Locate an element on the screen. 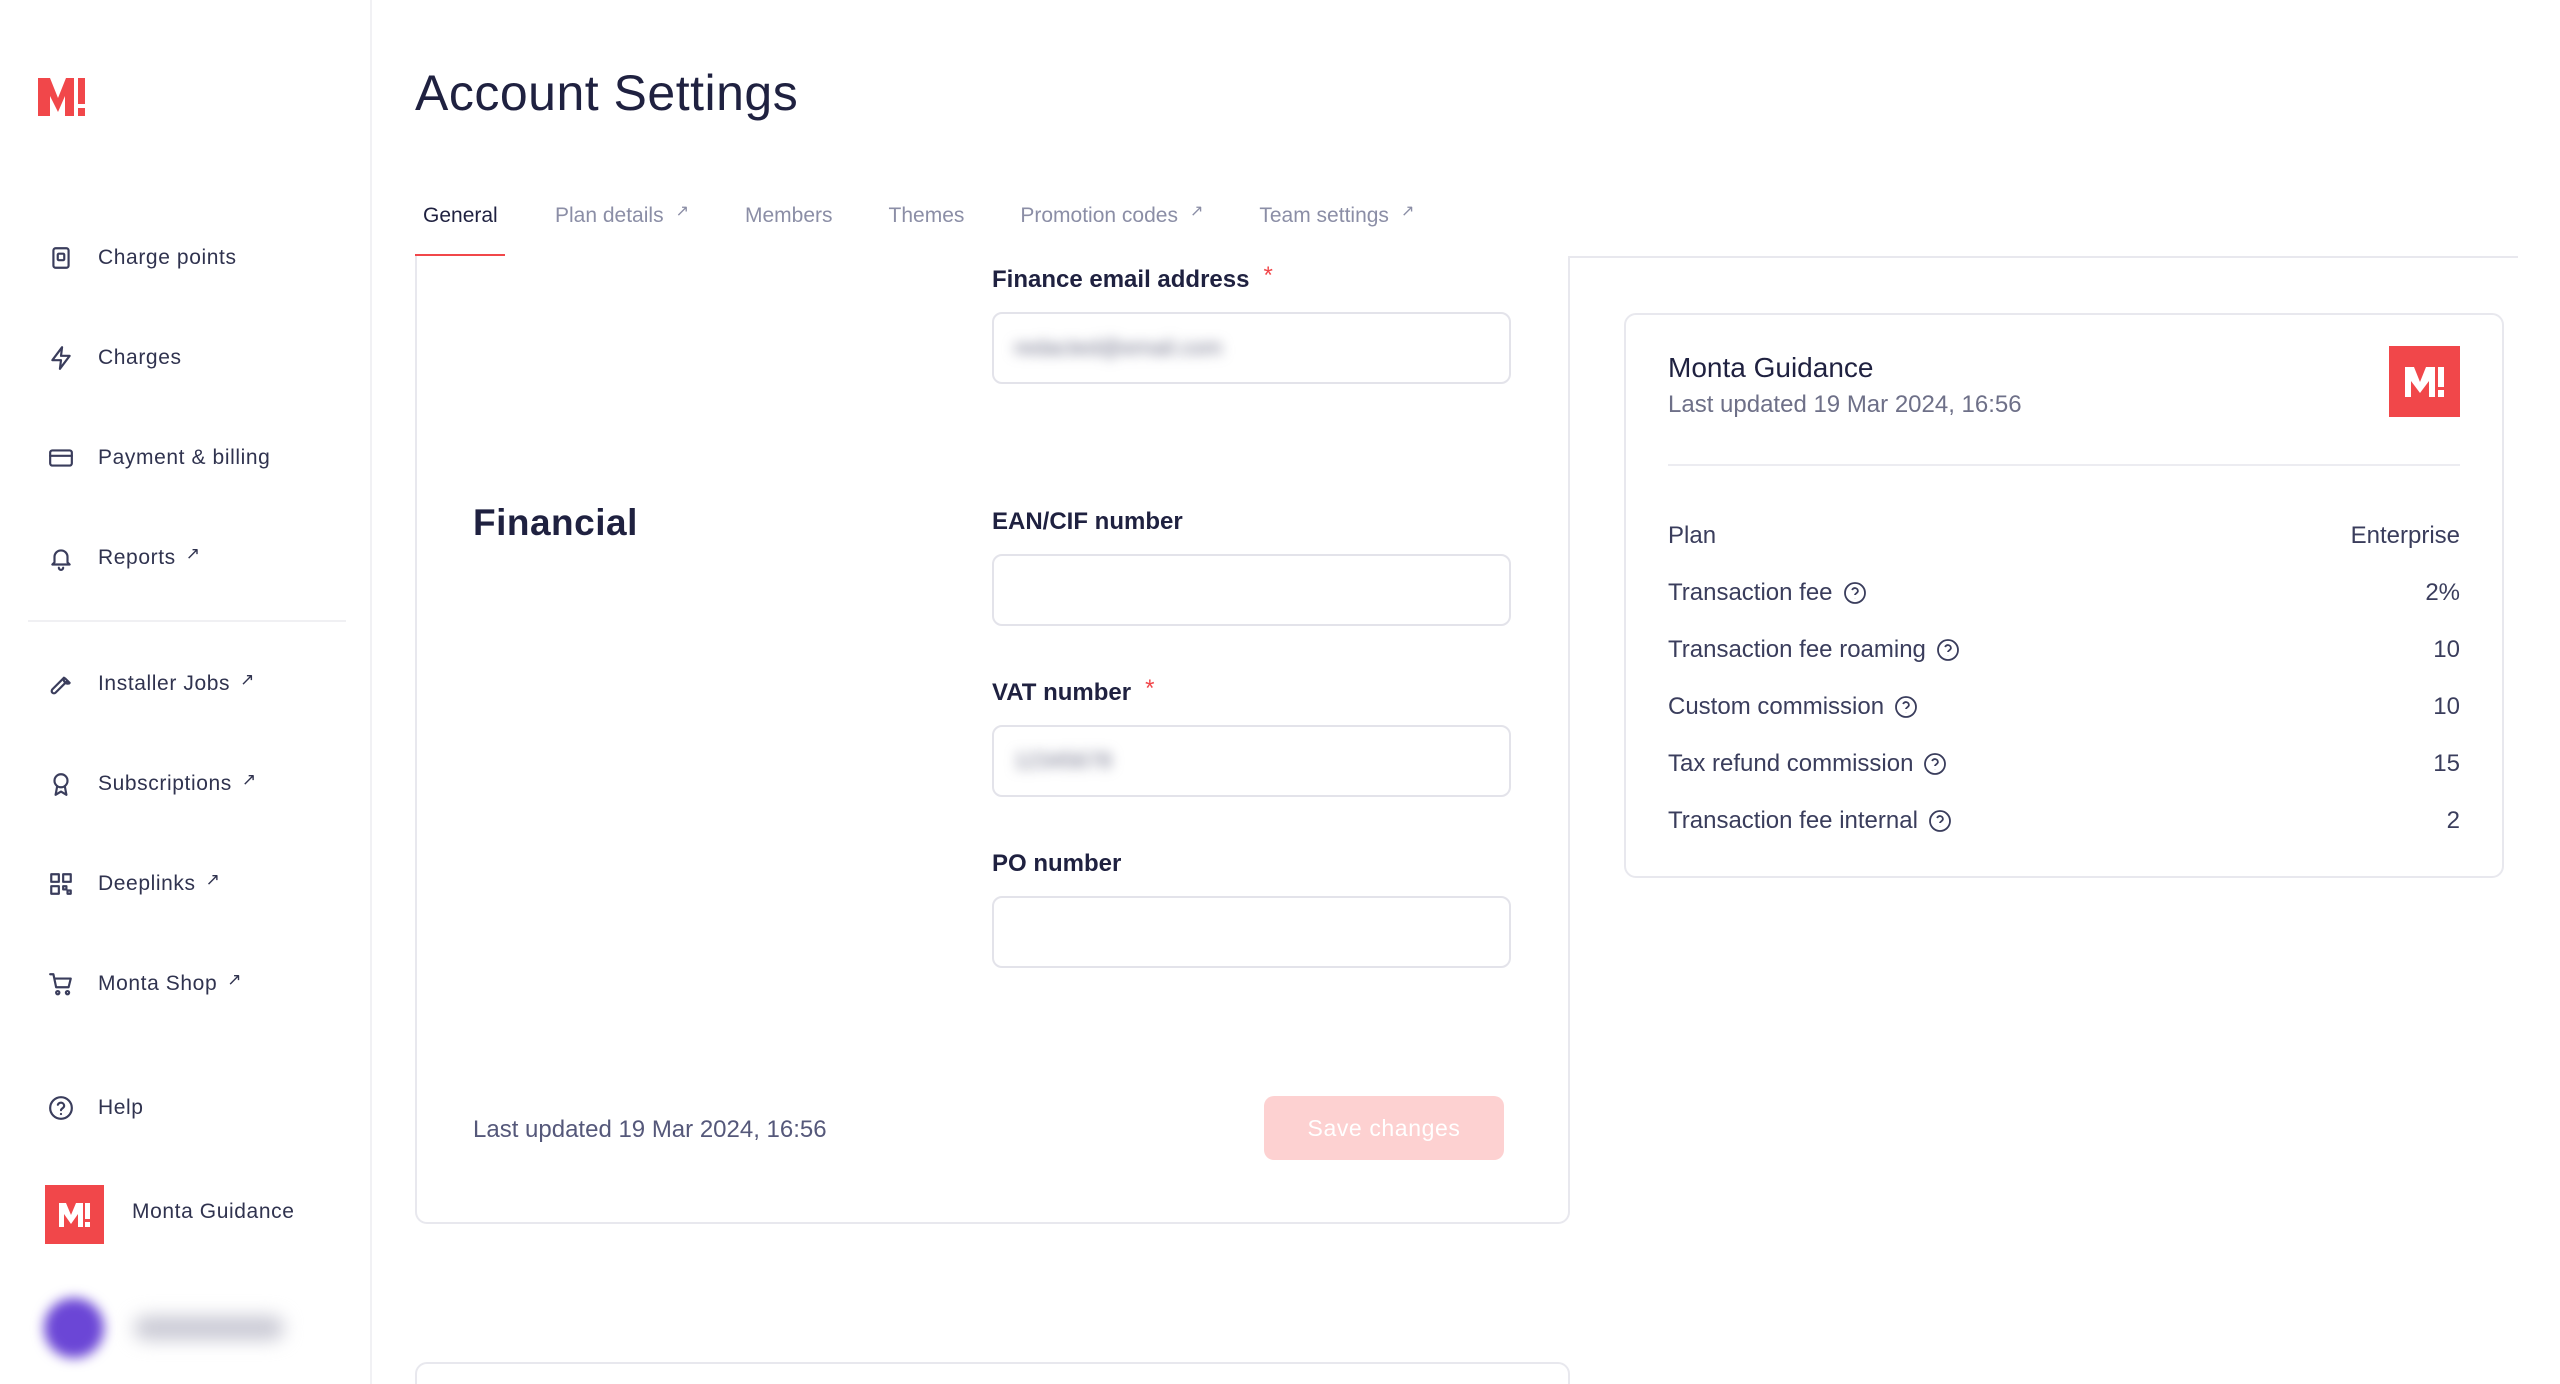 The height and width of the screenshot is (1384, 2560). sidebar-item-installer-jobs: Installer Jobs ↗ is located at coordinates (142, 684).